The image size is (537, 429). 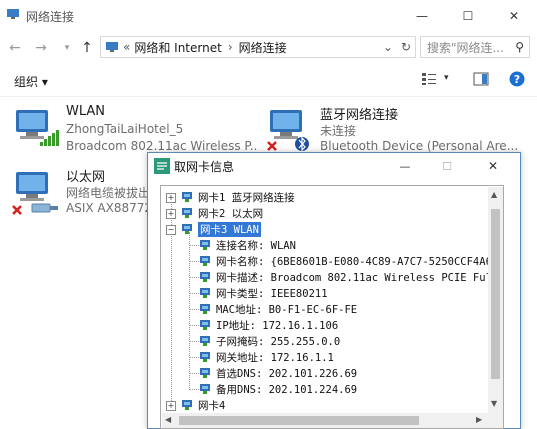 What do you see at coordinates (422, 16) in the screenshot?
I see `minimize-button: —` at bounding box center [422, 16].